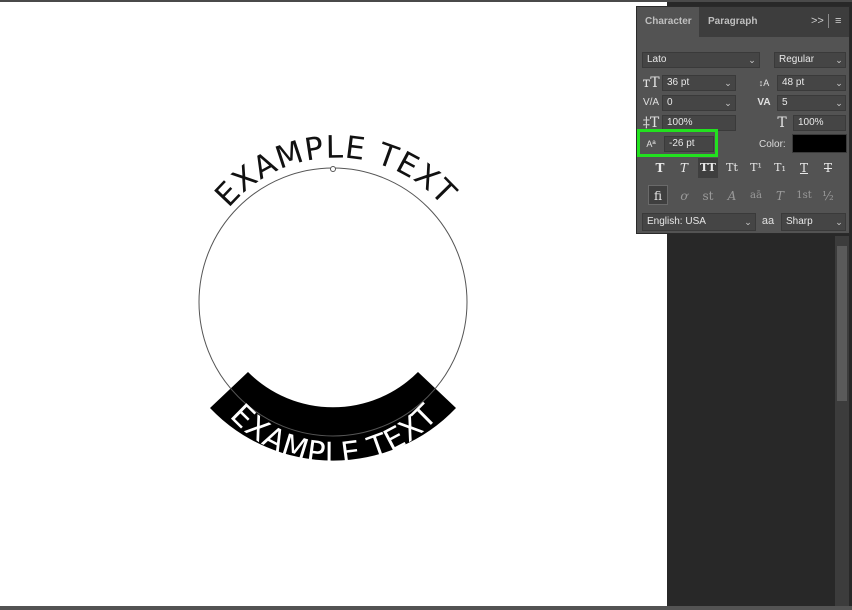 The height and width of the screenshot is (610, 852). What do you see at coordinates (734, 22) in the screenshot?
I see `tab-paragraph: Paragraph` at bounding box center [734, 22].